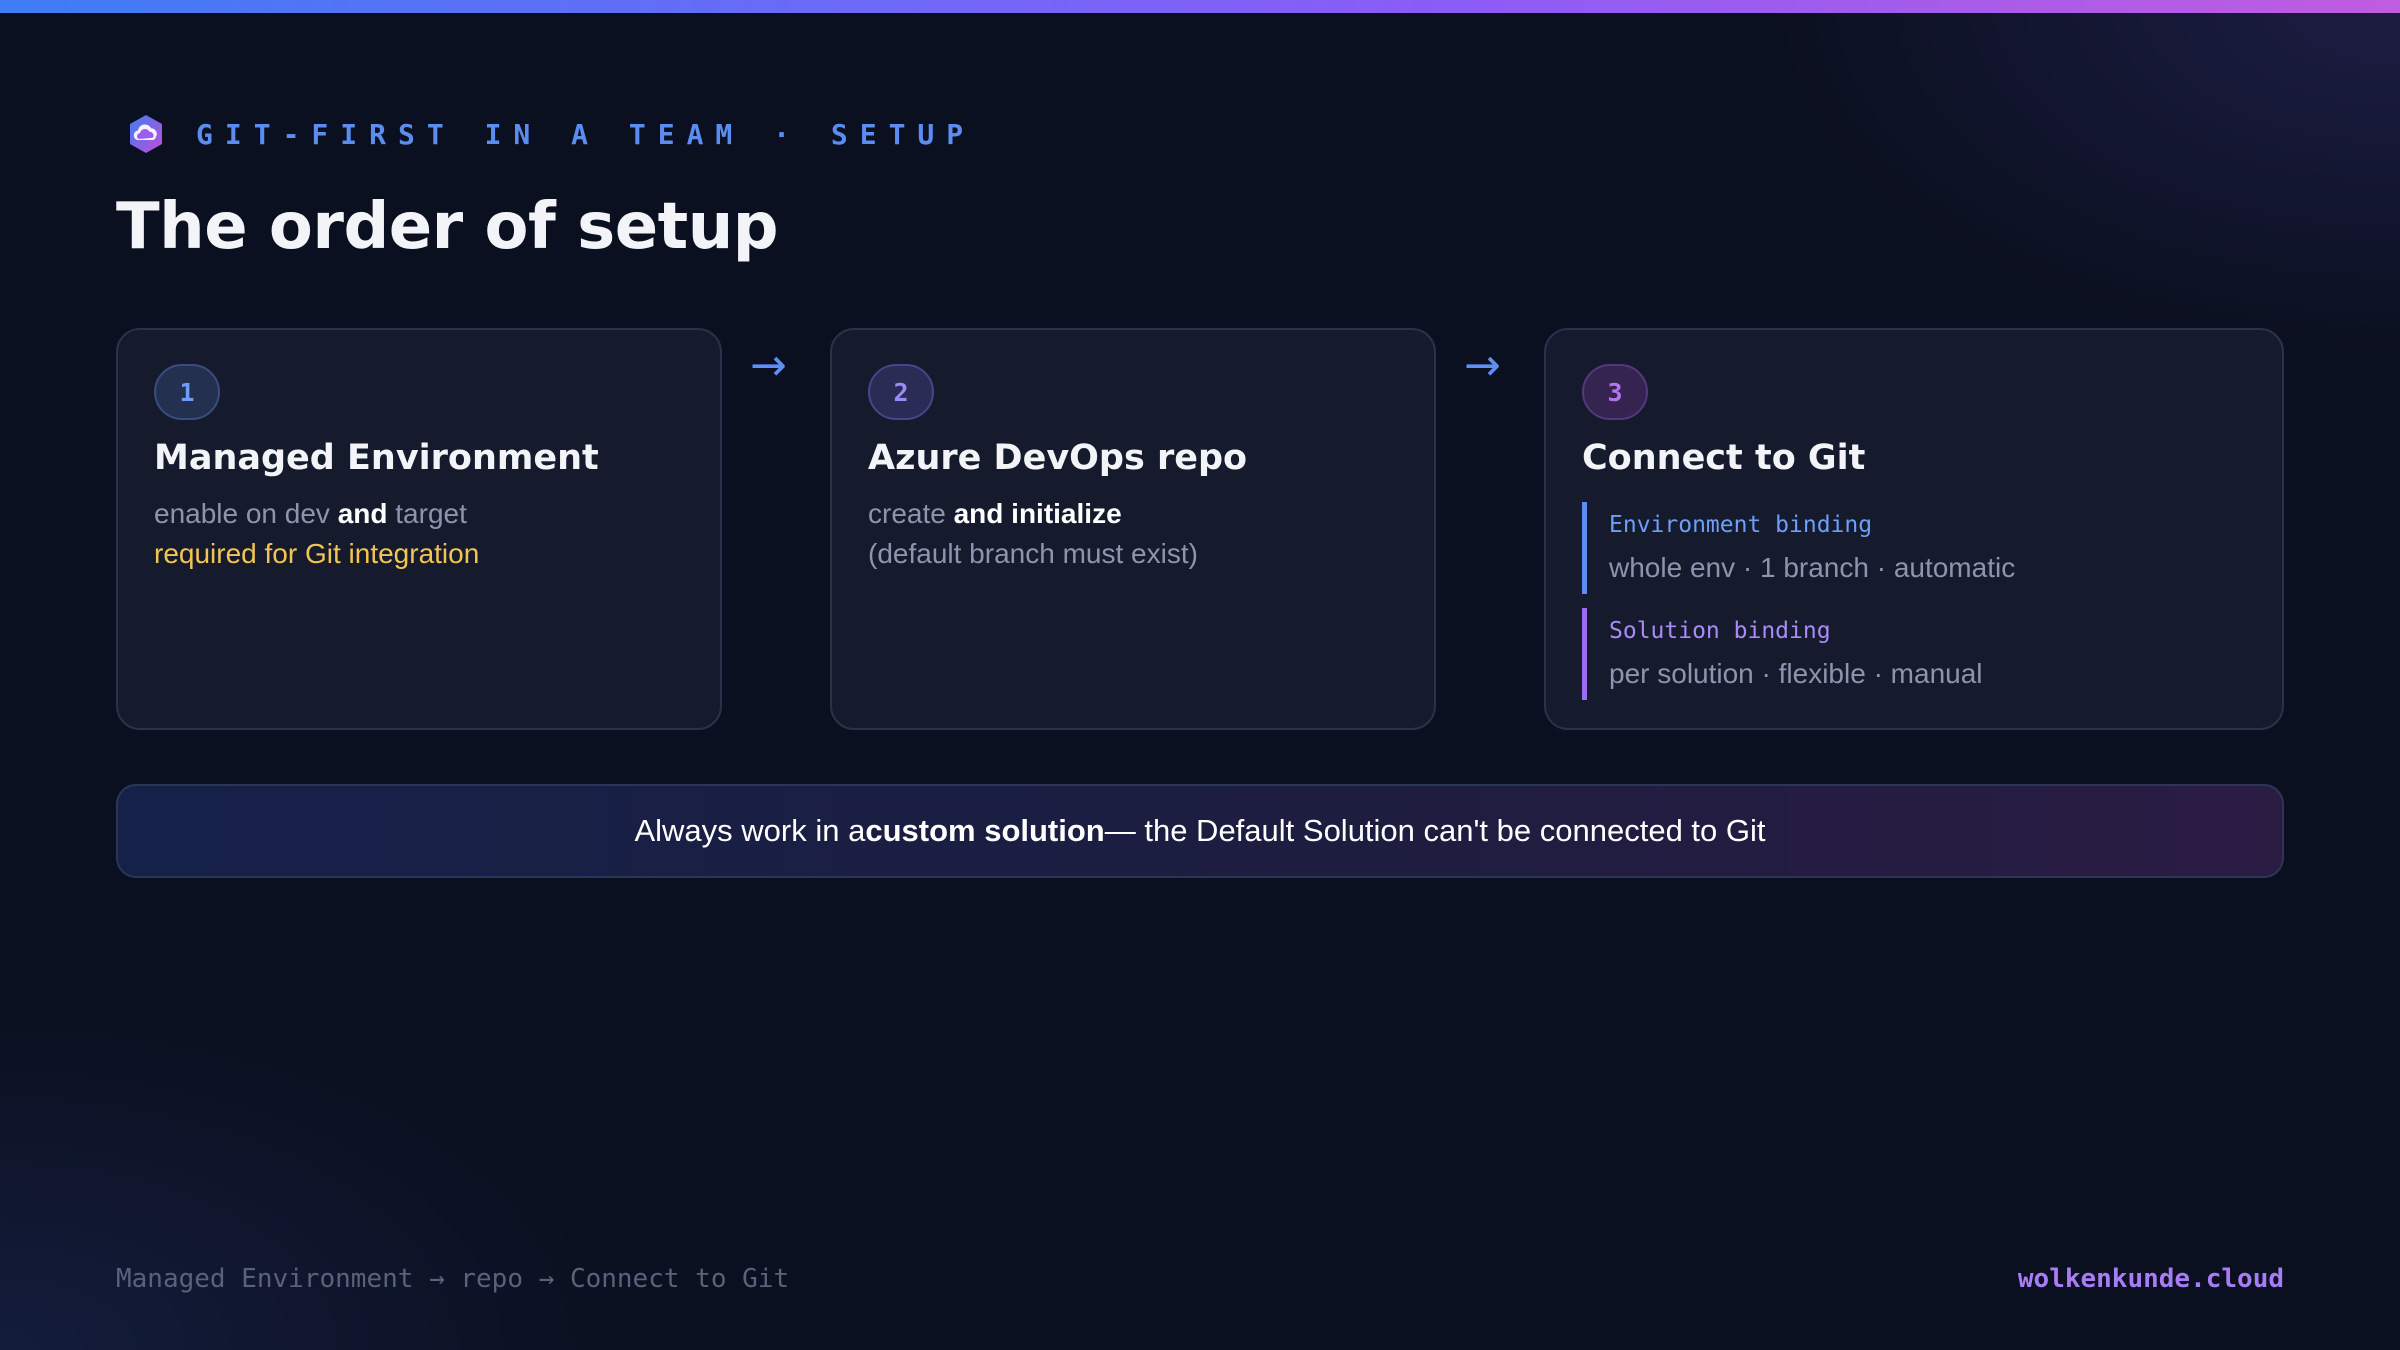 The image size is (2400, 1350). I want to click on eyebrow-text: GIT-FIRST IN A TEAM · SETUP, so click(586, 134).